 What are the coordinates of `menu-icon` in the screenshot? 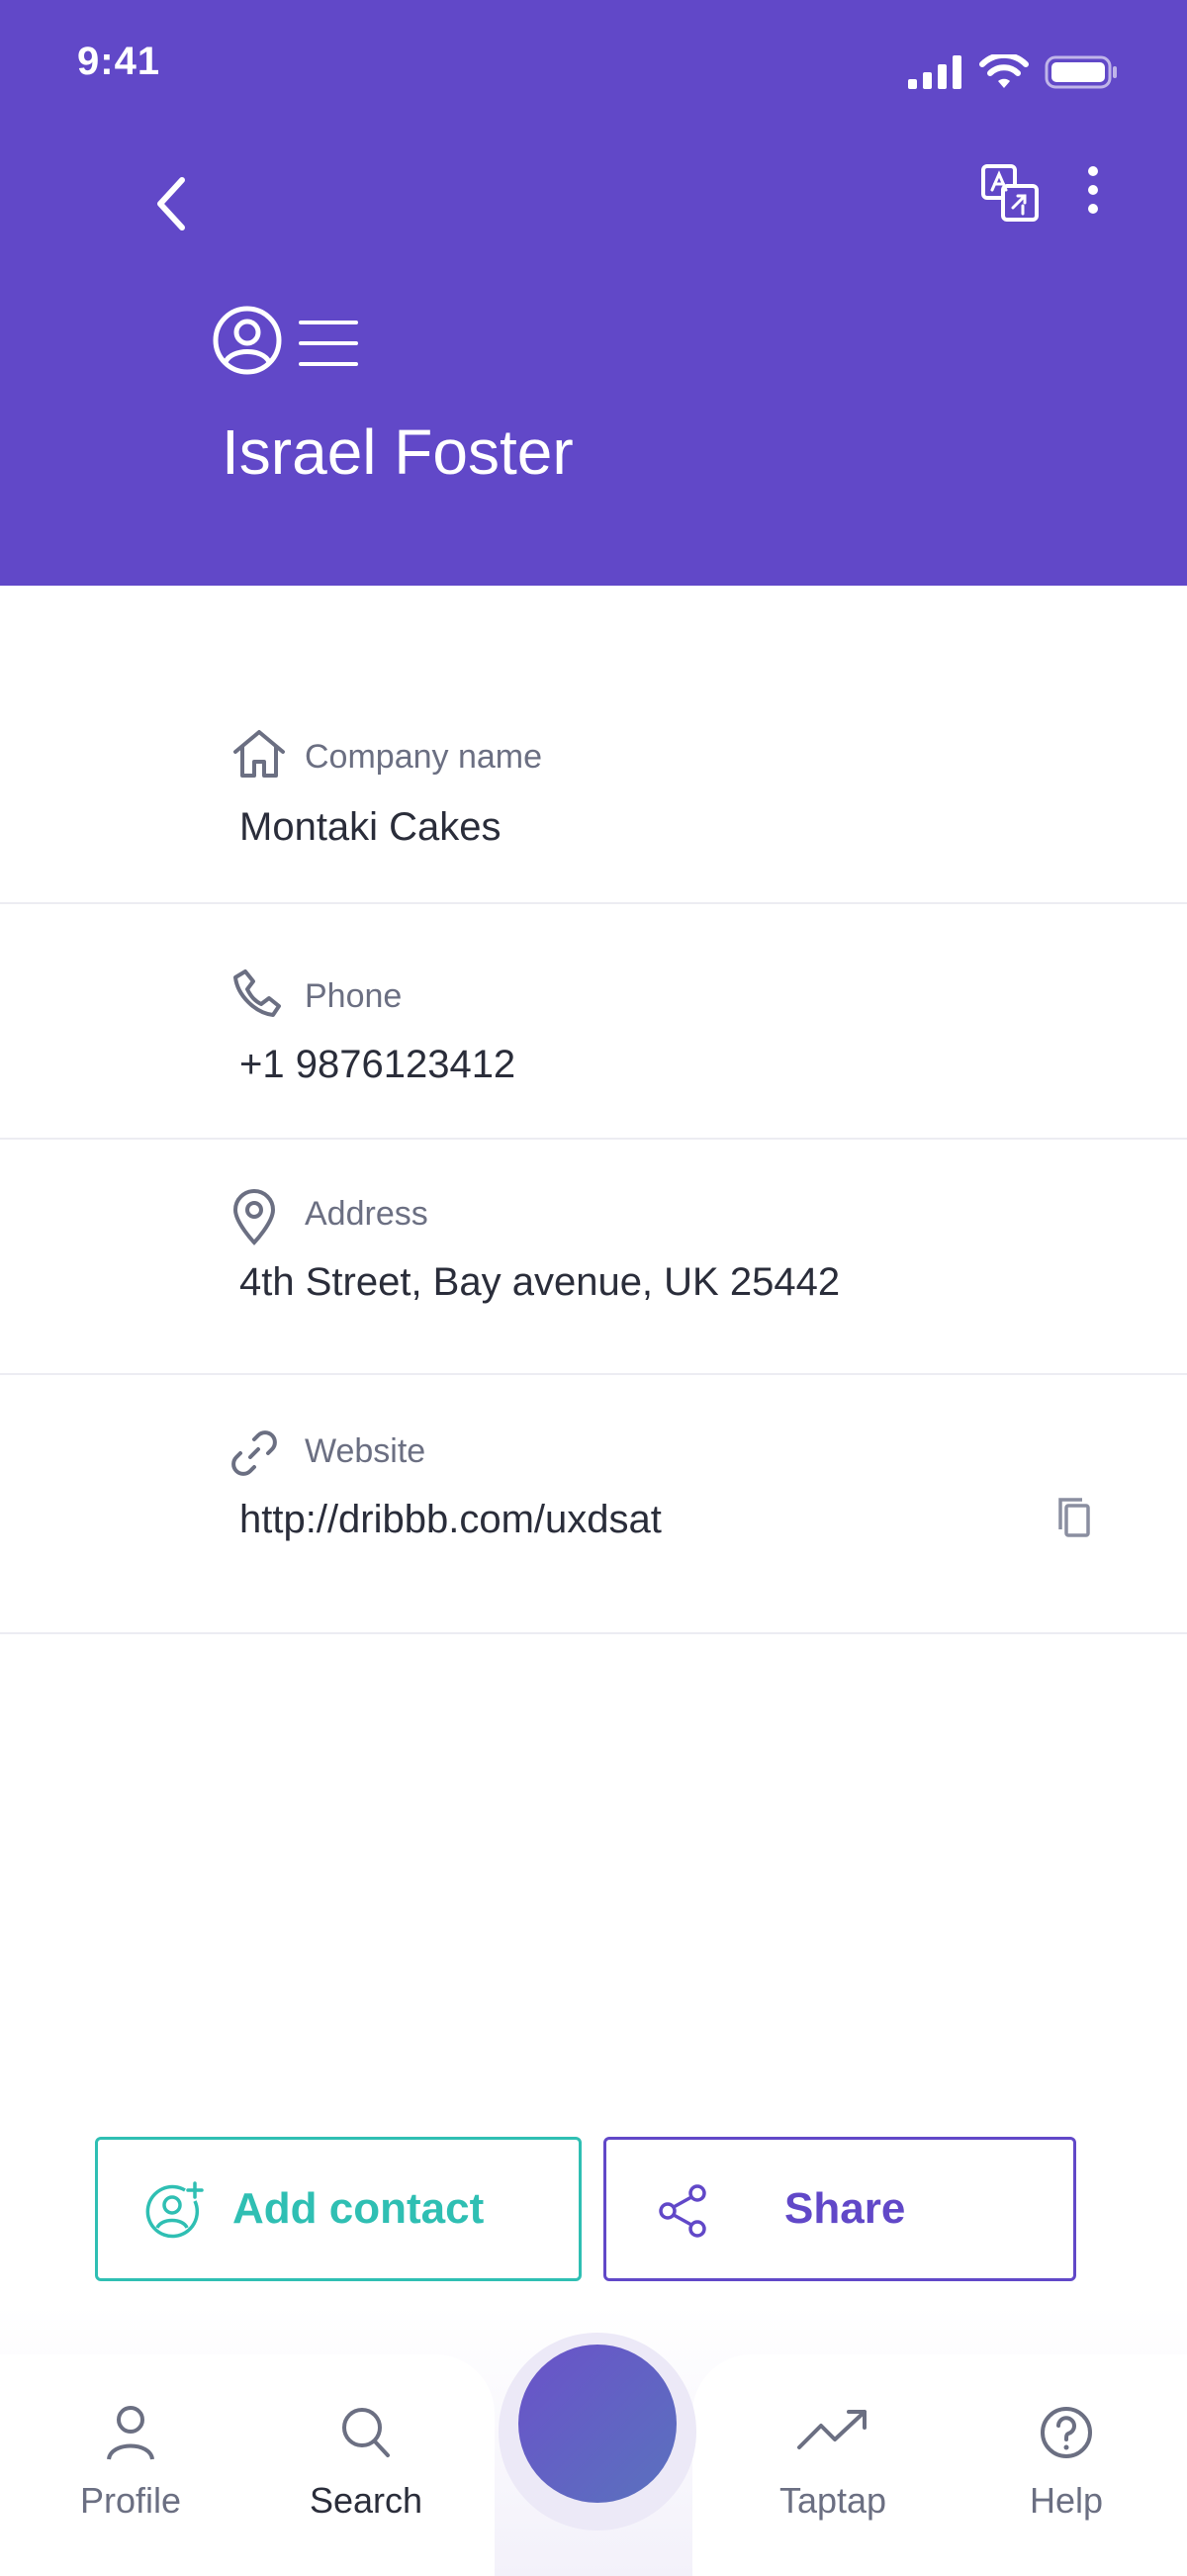 It's located at (328, 343).